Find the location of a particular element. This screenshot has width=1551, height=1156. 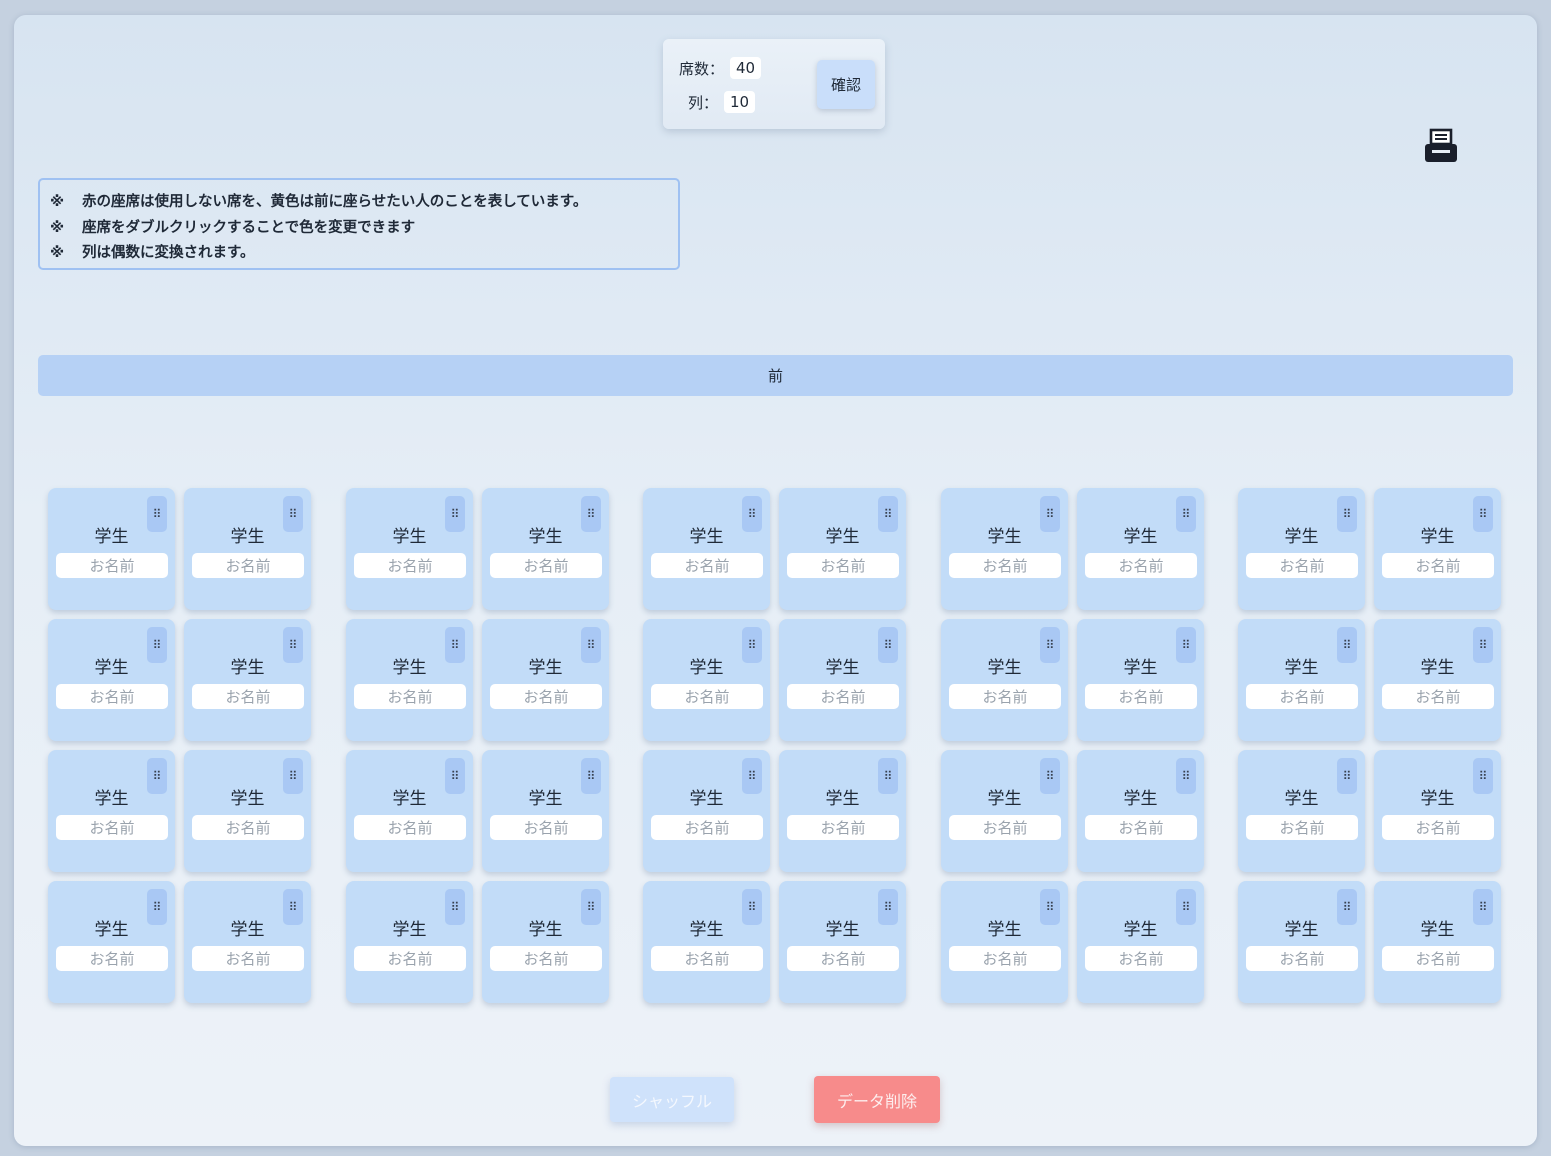

delete-data-button: データ削除 is located at coordinates (877, 1099).